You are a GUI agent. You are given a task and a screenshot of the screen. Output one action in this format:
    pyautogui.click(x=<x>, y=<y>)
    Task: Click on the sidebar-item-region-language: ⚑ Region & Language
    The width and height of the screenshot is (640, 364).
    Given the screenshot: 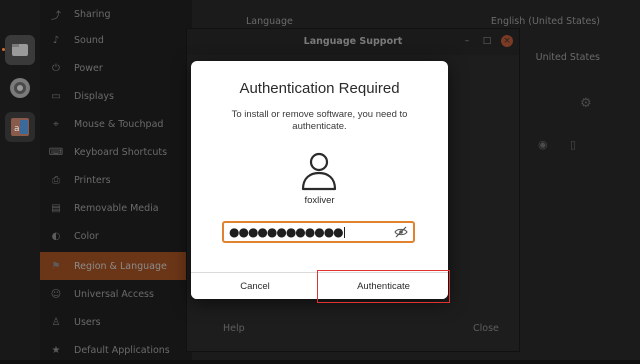 What is the action you would take?
    pyautogui.click(x=116, y=266)
    